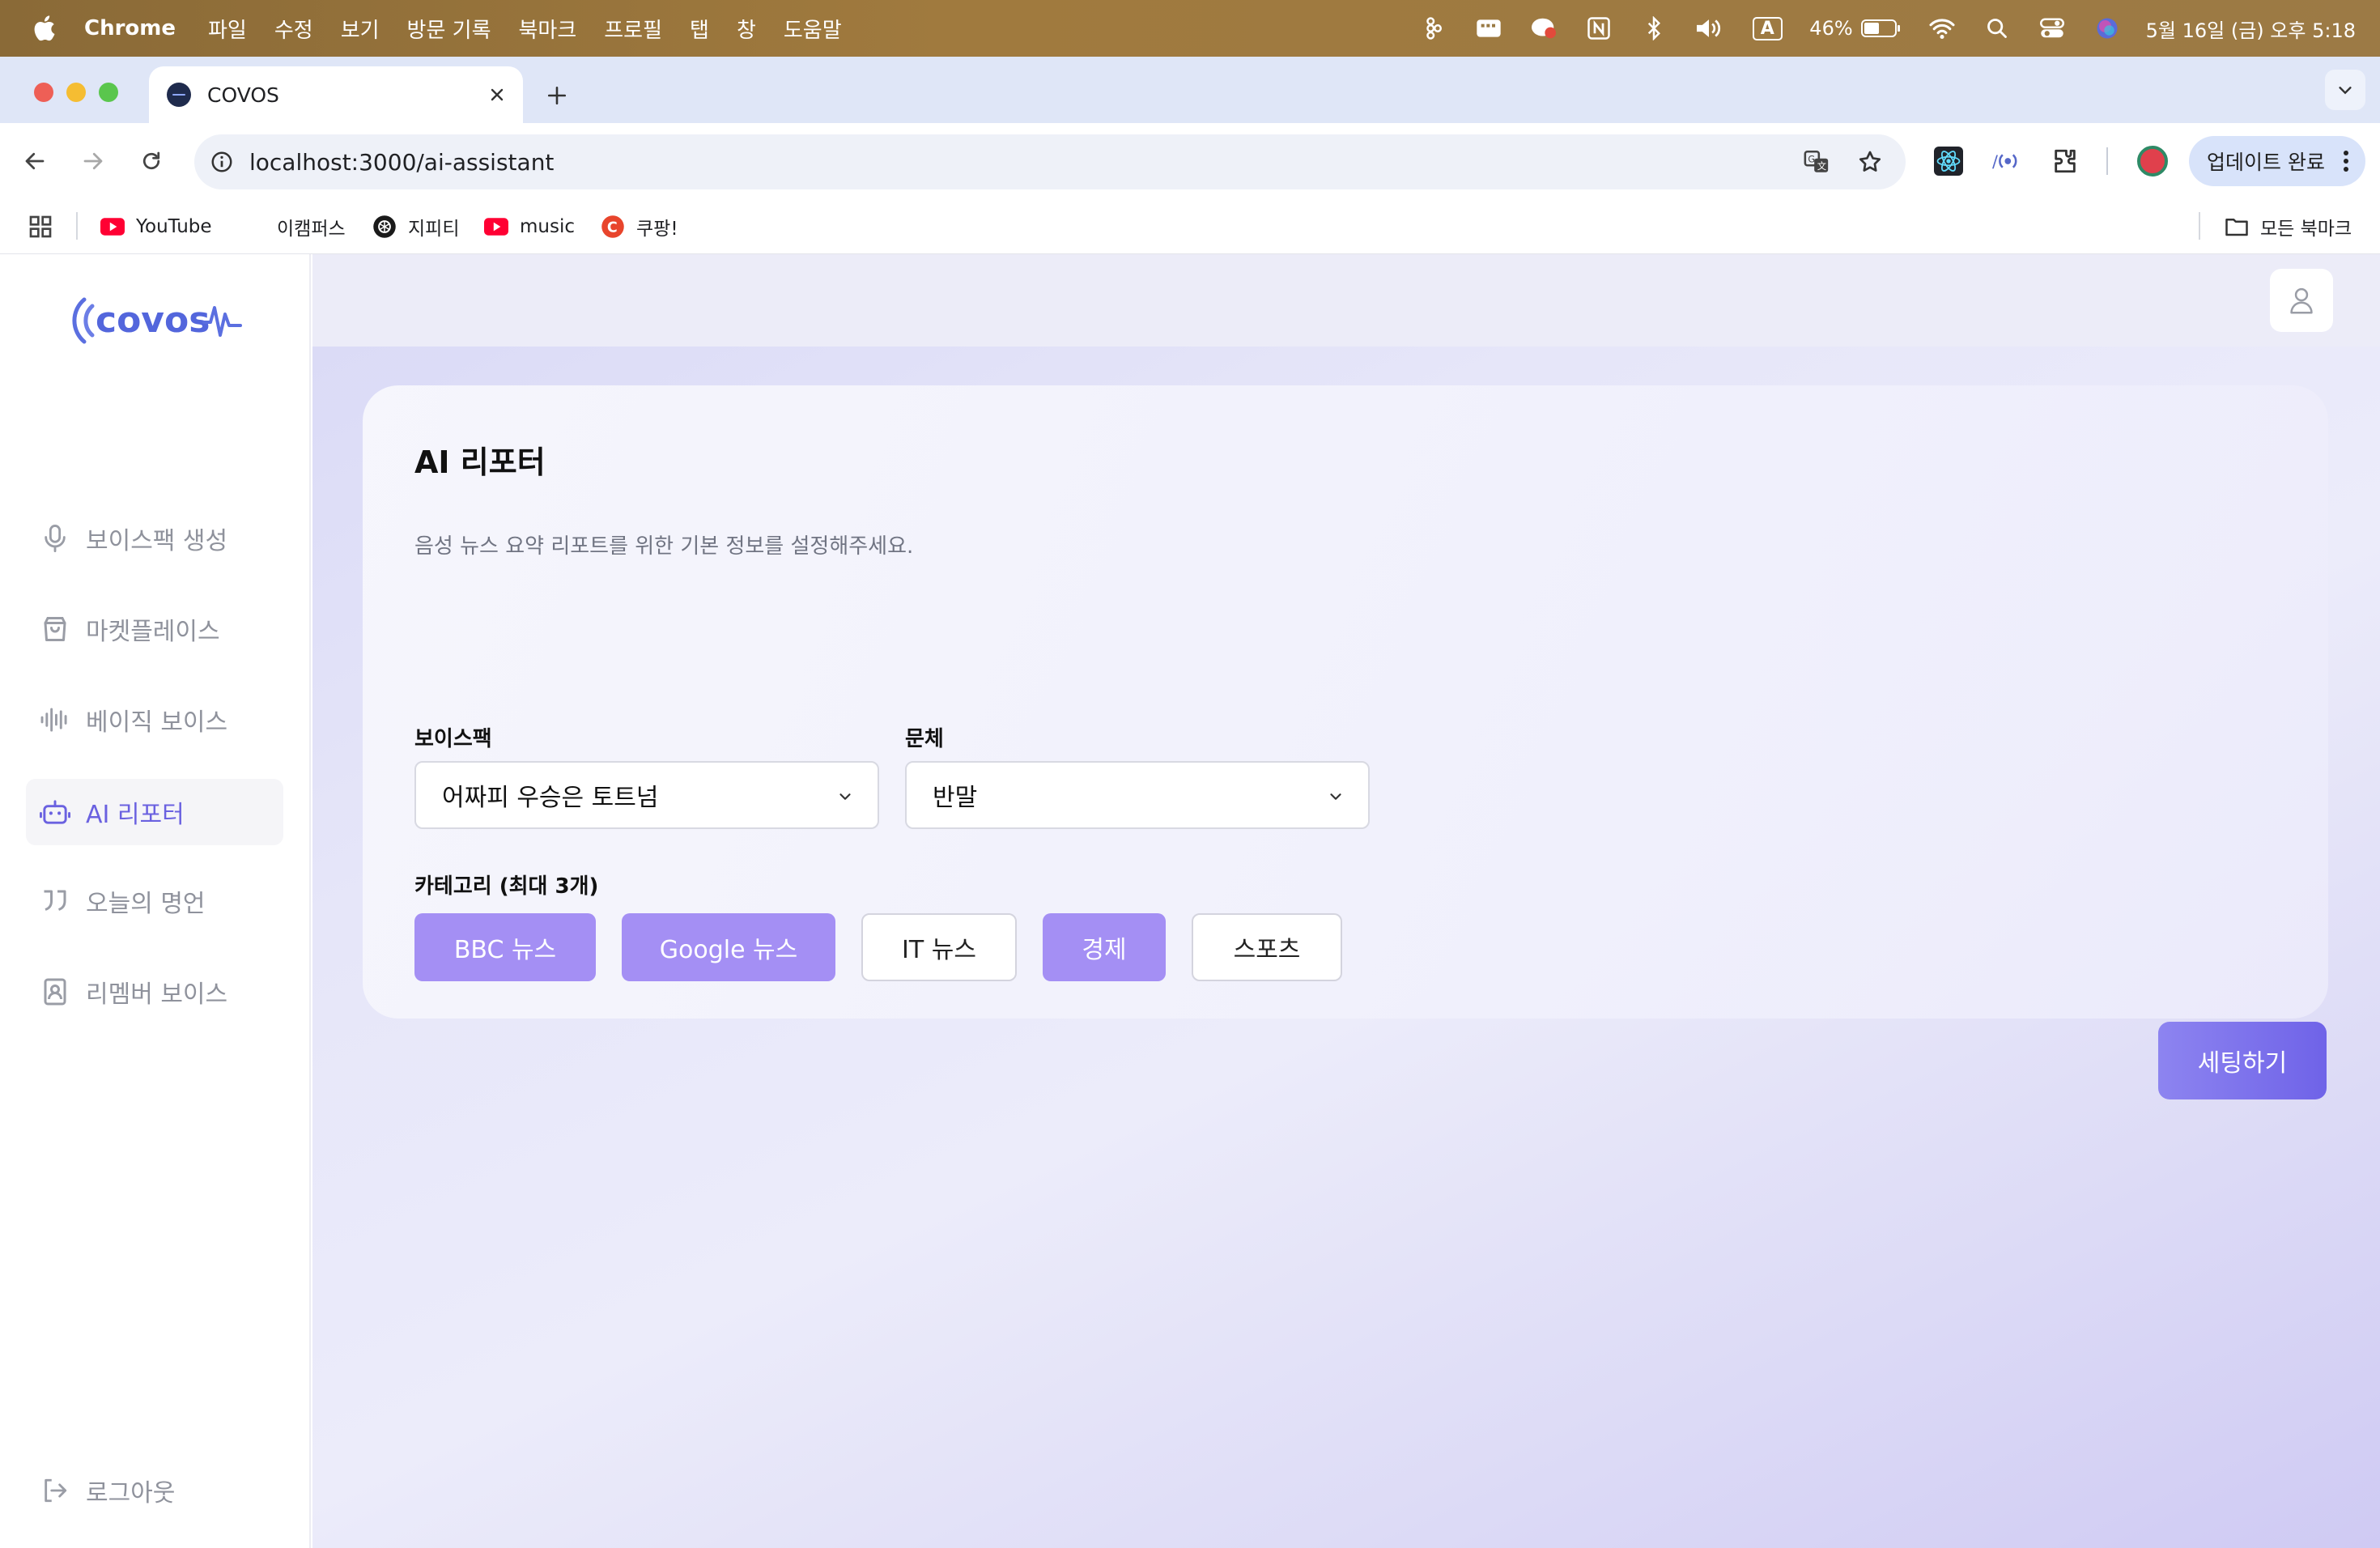  I want to click on bluetooth-icon, so click(1654, 29).